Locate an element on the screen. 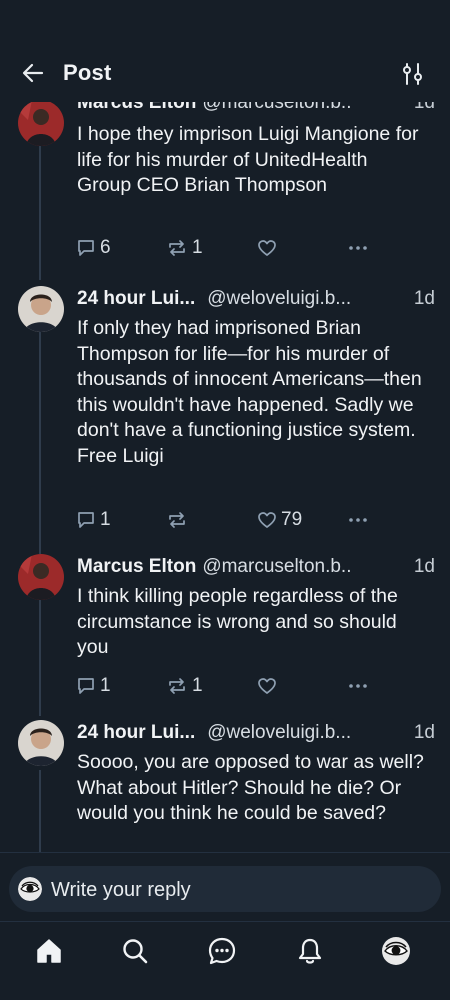 The height and width of the screenshot is (1000, 450). thread-settings-button is located at coordinates (413, 74).